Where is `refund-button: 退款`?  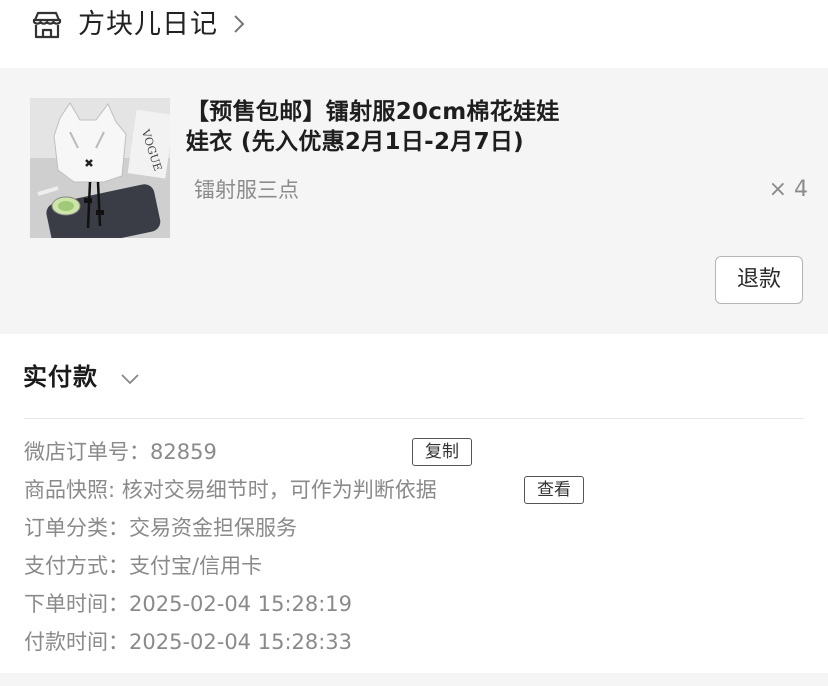
refund-button: 退款 is located at coordinates (759, 280).